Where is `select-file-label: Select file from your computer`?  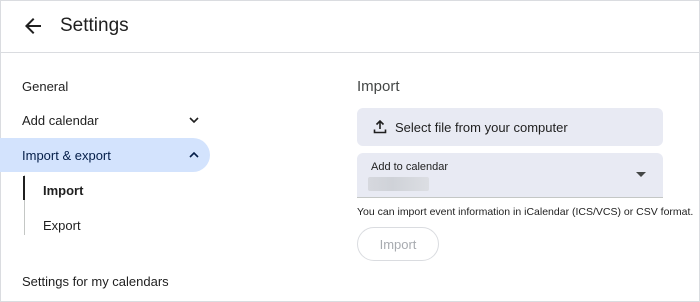
select-file-label: Select file from your computer is located at coordinates (481, 127).